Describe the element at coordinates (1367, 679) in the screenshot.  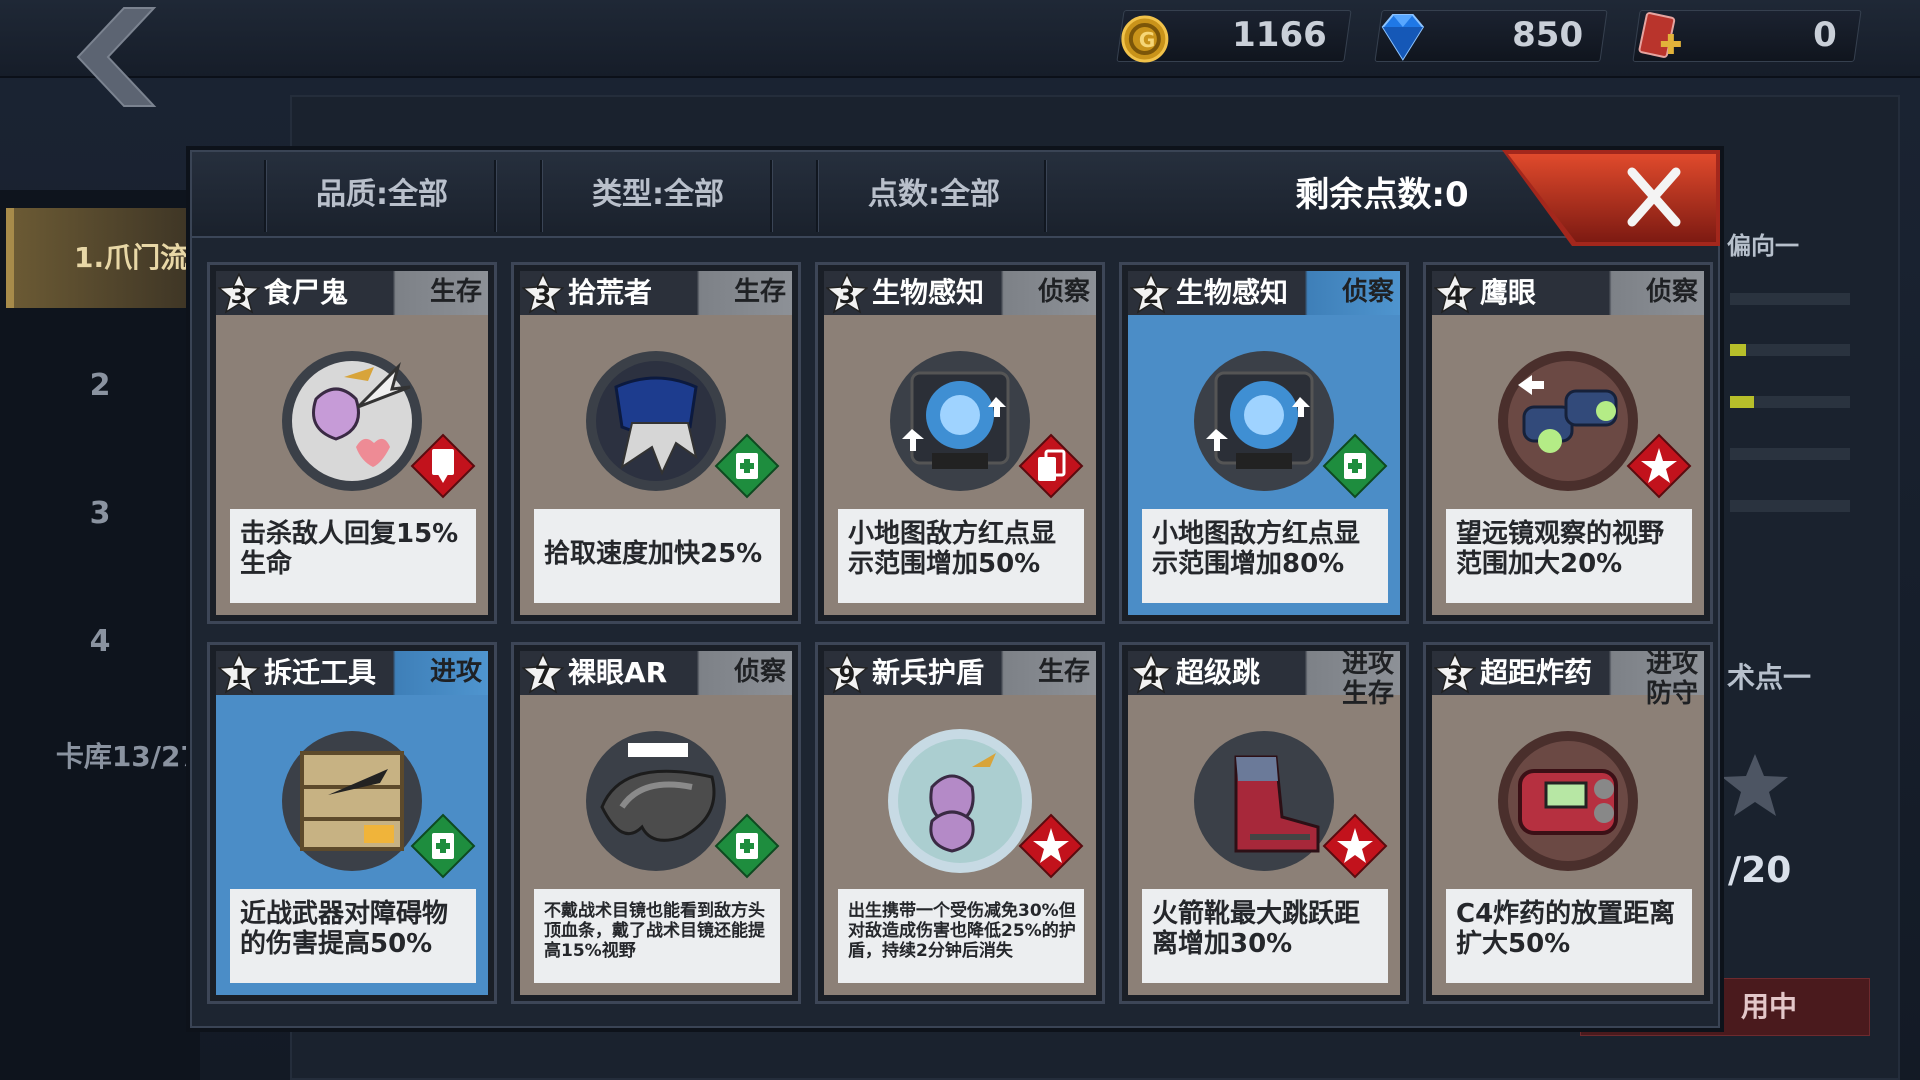
I see `card-type: 进攻 生存` at that location.